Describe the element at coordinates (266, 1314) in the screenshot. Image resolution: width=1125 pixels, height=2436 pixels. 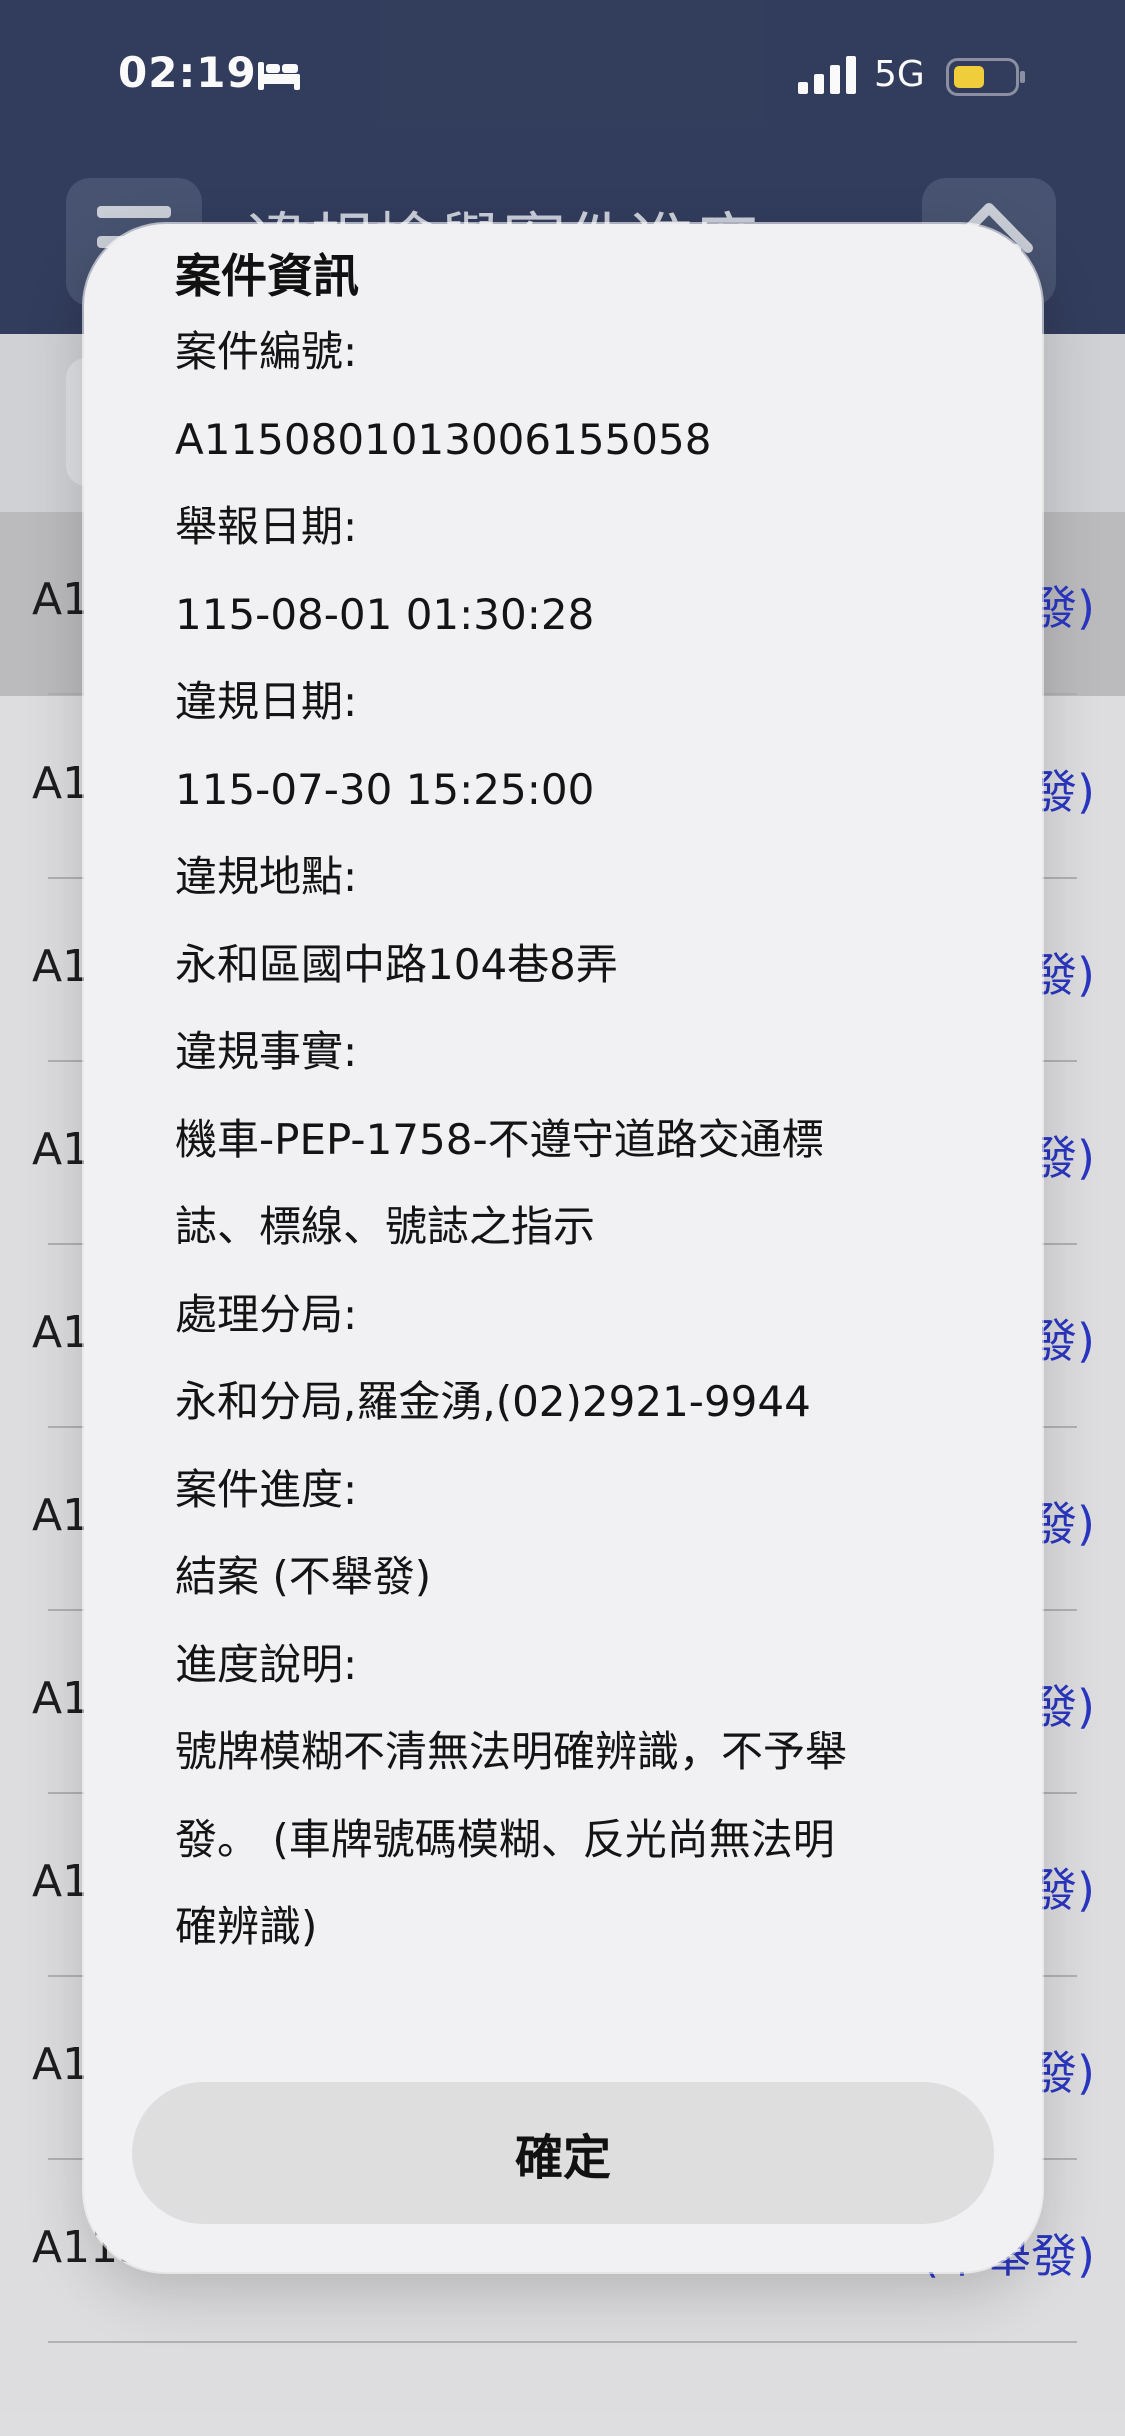
I see `field-label: 處理分局:` at that location.